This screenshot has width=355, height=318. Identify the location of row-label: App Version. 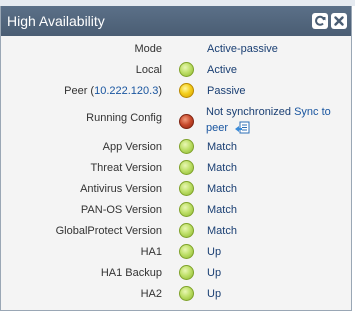
(132, 147).